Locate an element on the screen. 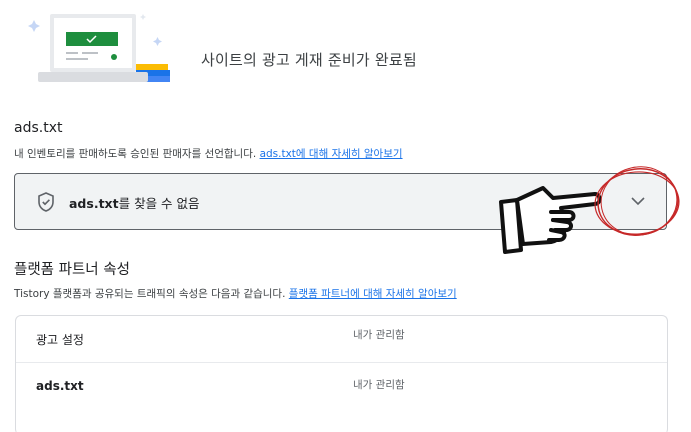 This screenshot has height=432, width=691. hero-title: 사이트의 광고 게재 준비가 완료됨 is located at coordinates (309, 60).